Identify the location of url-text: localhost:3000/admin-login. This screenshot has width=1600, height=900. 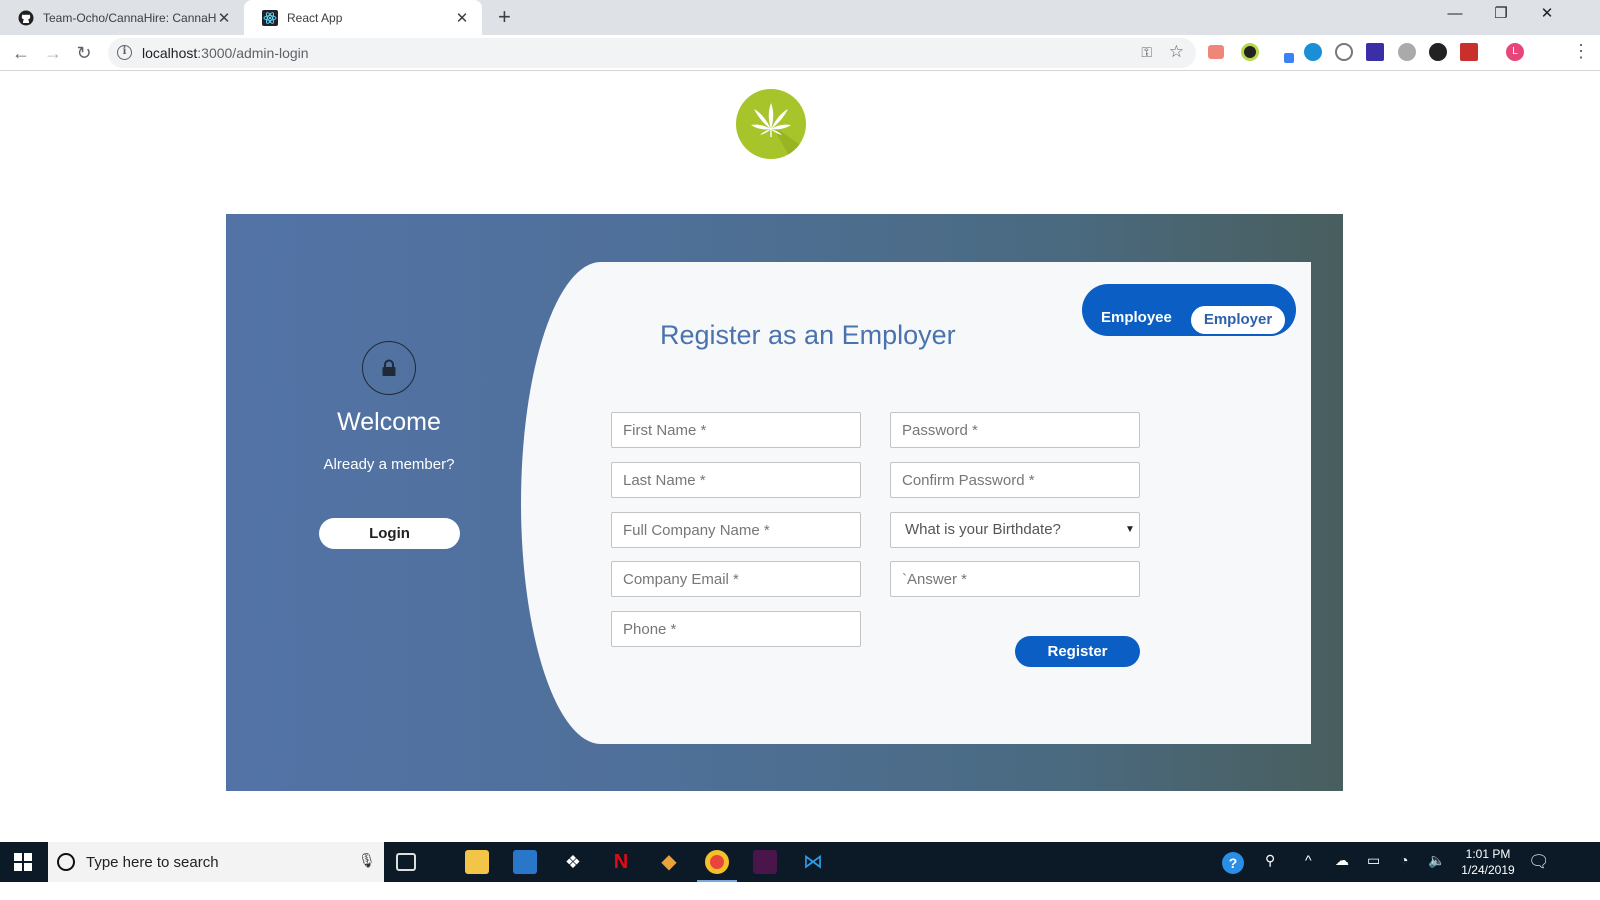
(225, 53).